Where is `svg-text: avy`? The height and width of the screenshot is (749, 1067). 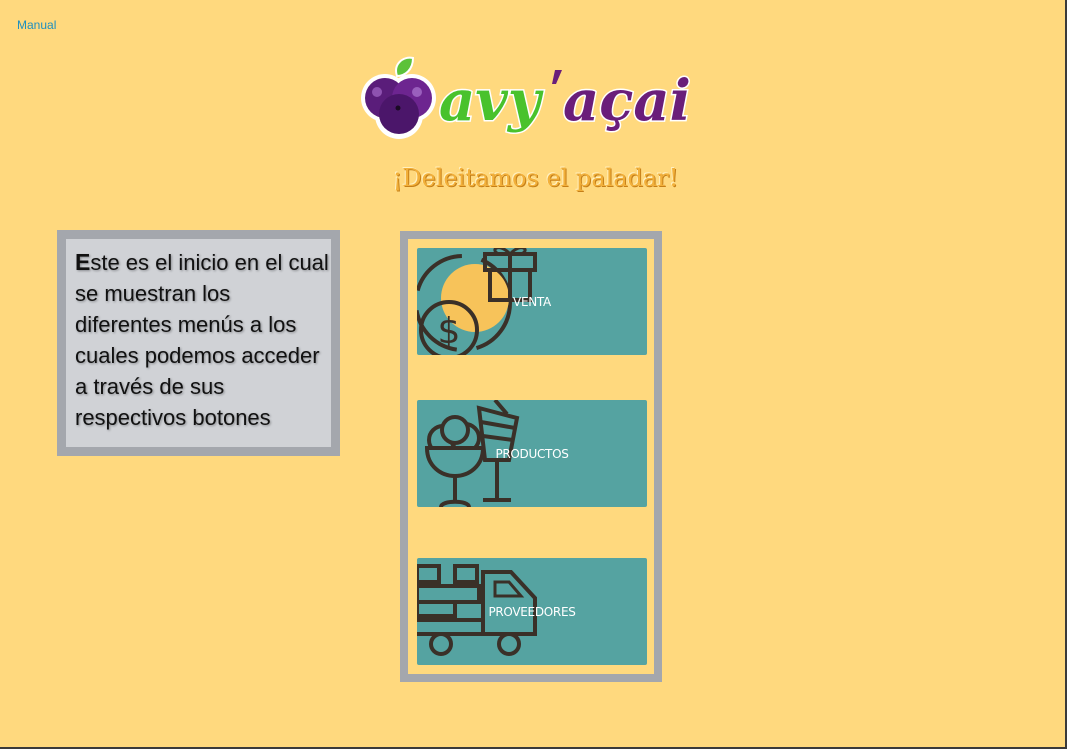
svg-text: avy is located at coordinates (491, 101).